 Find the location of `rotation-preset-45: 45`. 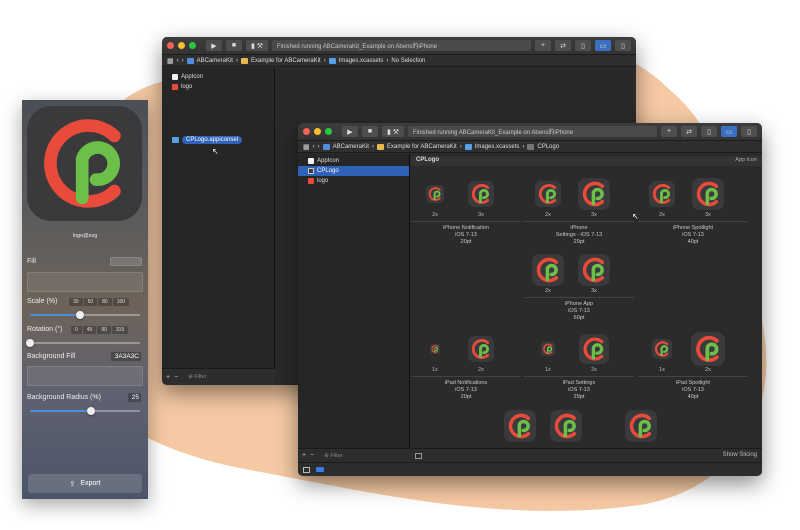

rotation-preset-45: 45 is located at coordinates (89, 330).